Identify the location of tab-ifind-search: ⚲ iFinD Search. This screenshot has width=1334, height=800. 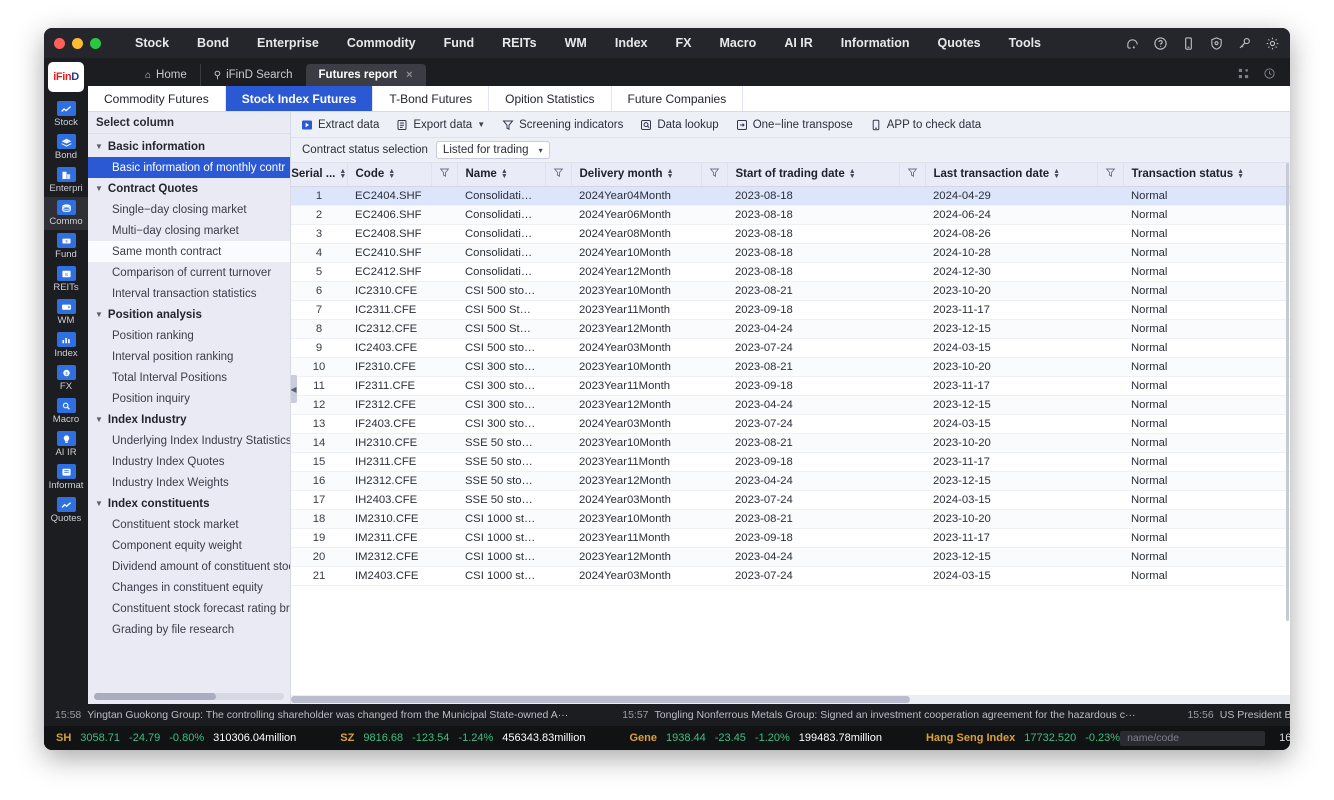
(252, 75).